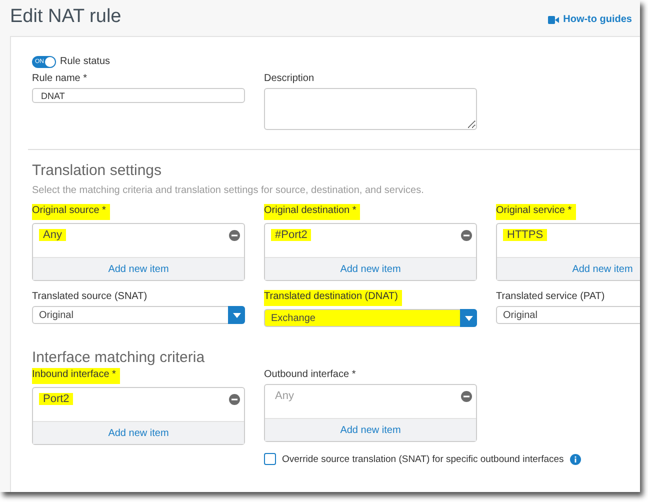  What do you see at coordinates (71, 212) in the screenshot?
I see `field-label: Original source *` at bounding box center [71, 212].